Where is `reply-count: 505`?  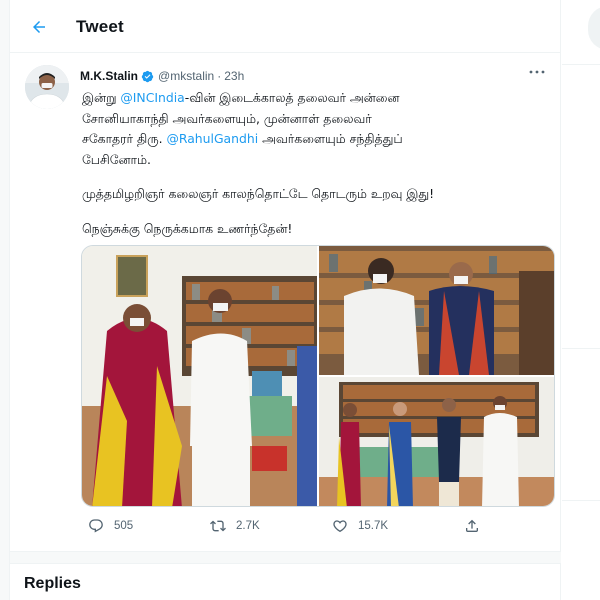 reply-count: 505 is located at coordinates (124, 526).